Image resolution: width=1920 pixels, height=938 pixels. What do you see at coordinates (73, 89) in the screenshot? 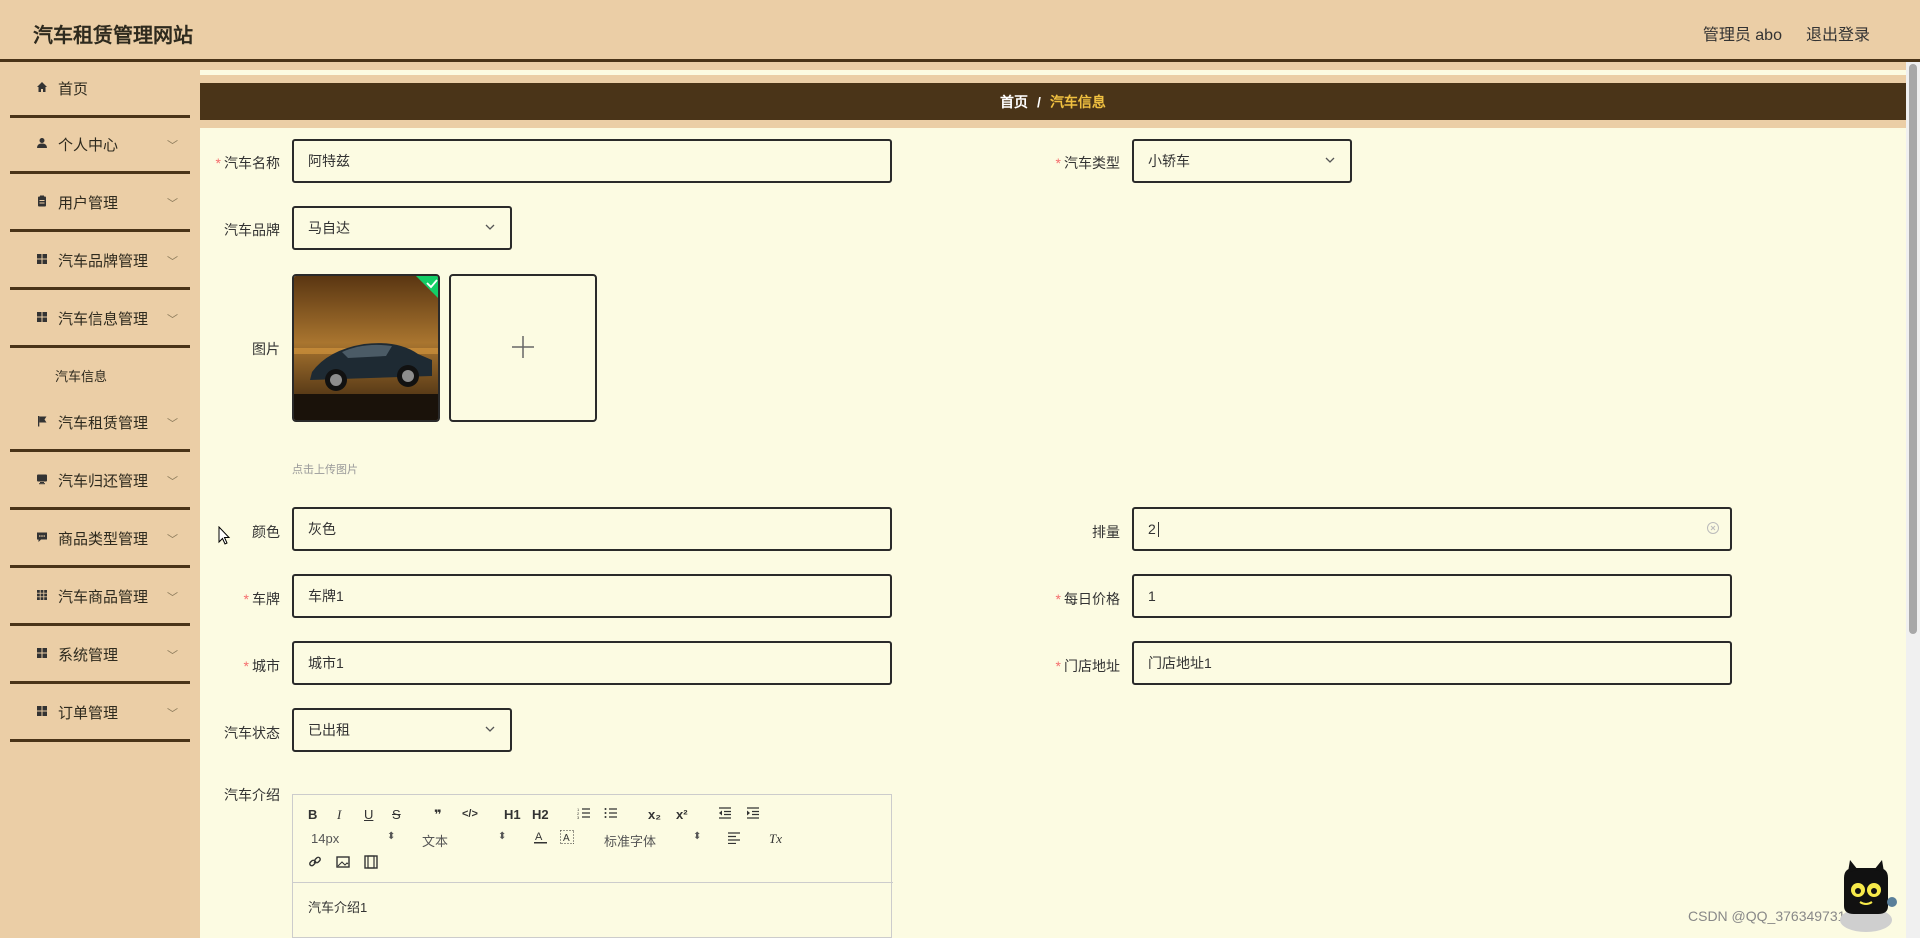
I see `sidebar-item-label: 首页` at bounding box center [73, 89].